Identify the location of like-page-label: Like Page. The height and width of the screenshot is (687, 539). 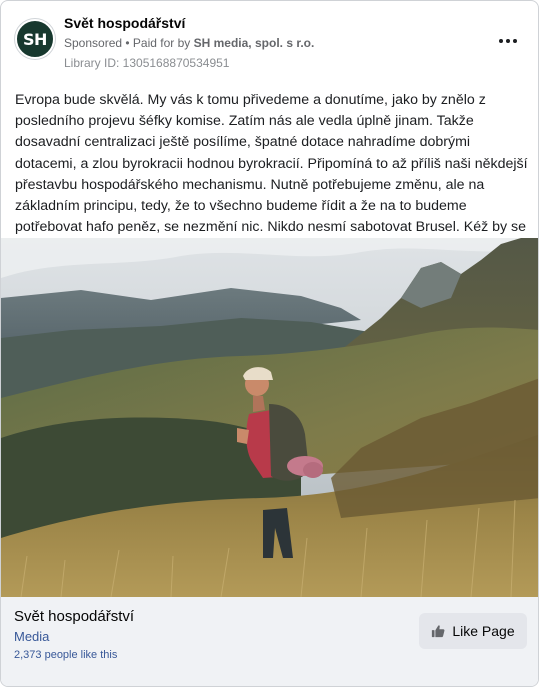
(483, 631).